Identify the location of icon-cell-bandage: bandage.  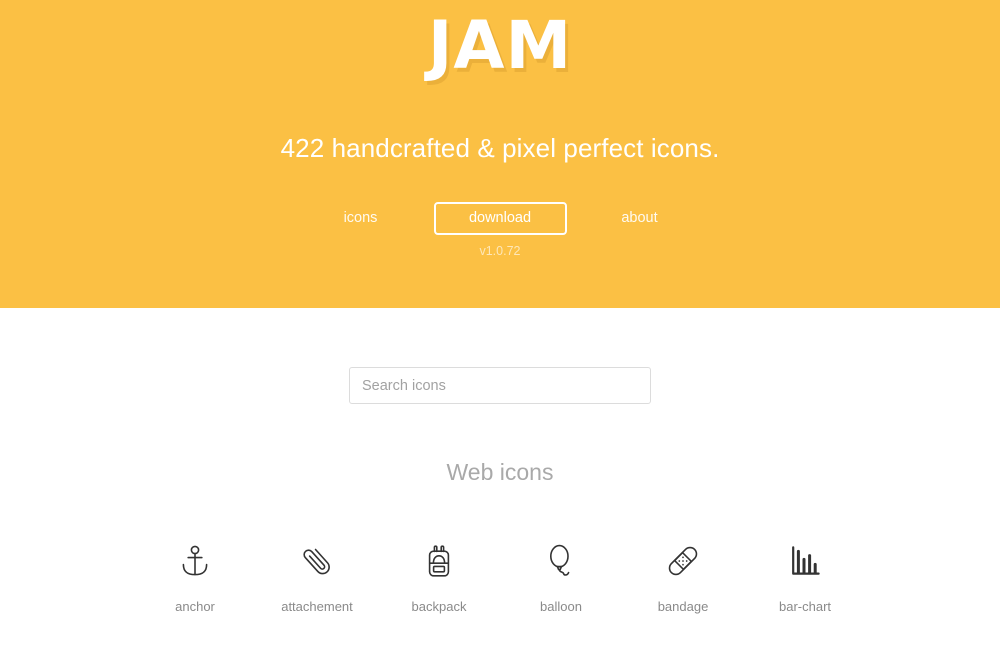
(683, 576).